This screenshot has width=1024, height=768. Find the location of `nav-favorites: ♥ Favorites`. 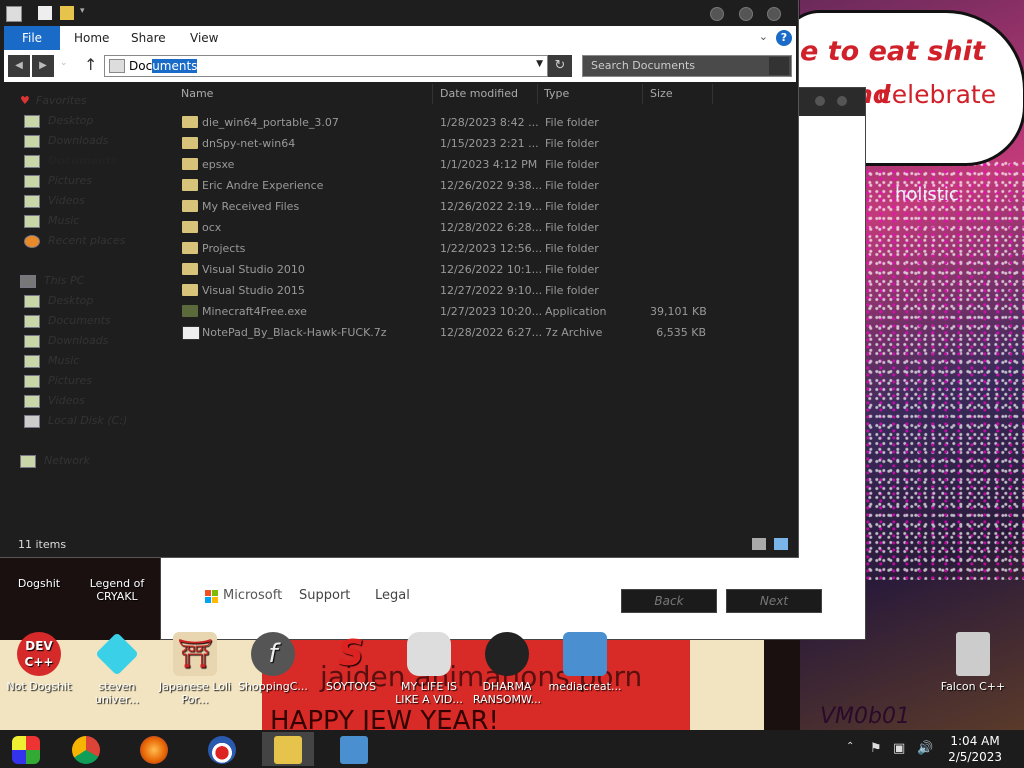

nav-favorites: ♥ Favorites is located at coordinates (53, 104).